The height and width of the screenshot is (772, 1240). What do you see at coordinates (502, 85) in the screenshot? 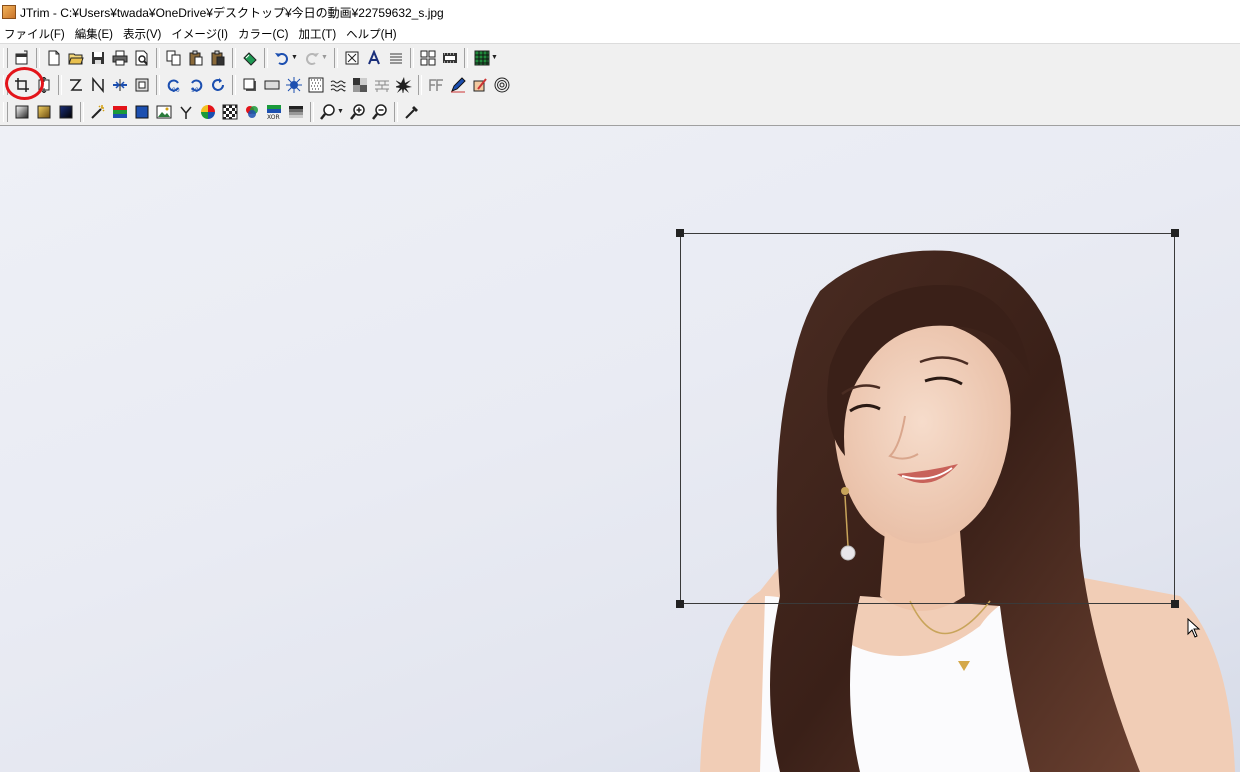
I see `spiral-icon` at bounding box center [502, 85].